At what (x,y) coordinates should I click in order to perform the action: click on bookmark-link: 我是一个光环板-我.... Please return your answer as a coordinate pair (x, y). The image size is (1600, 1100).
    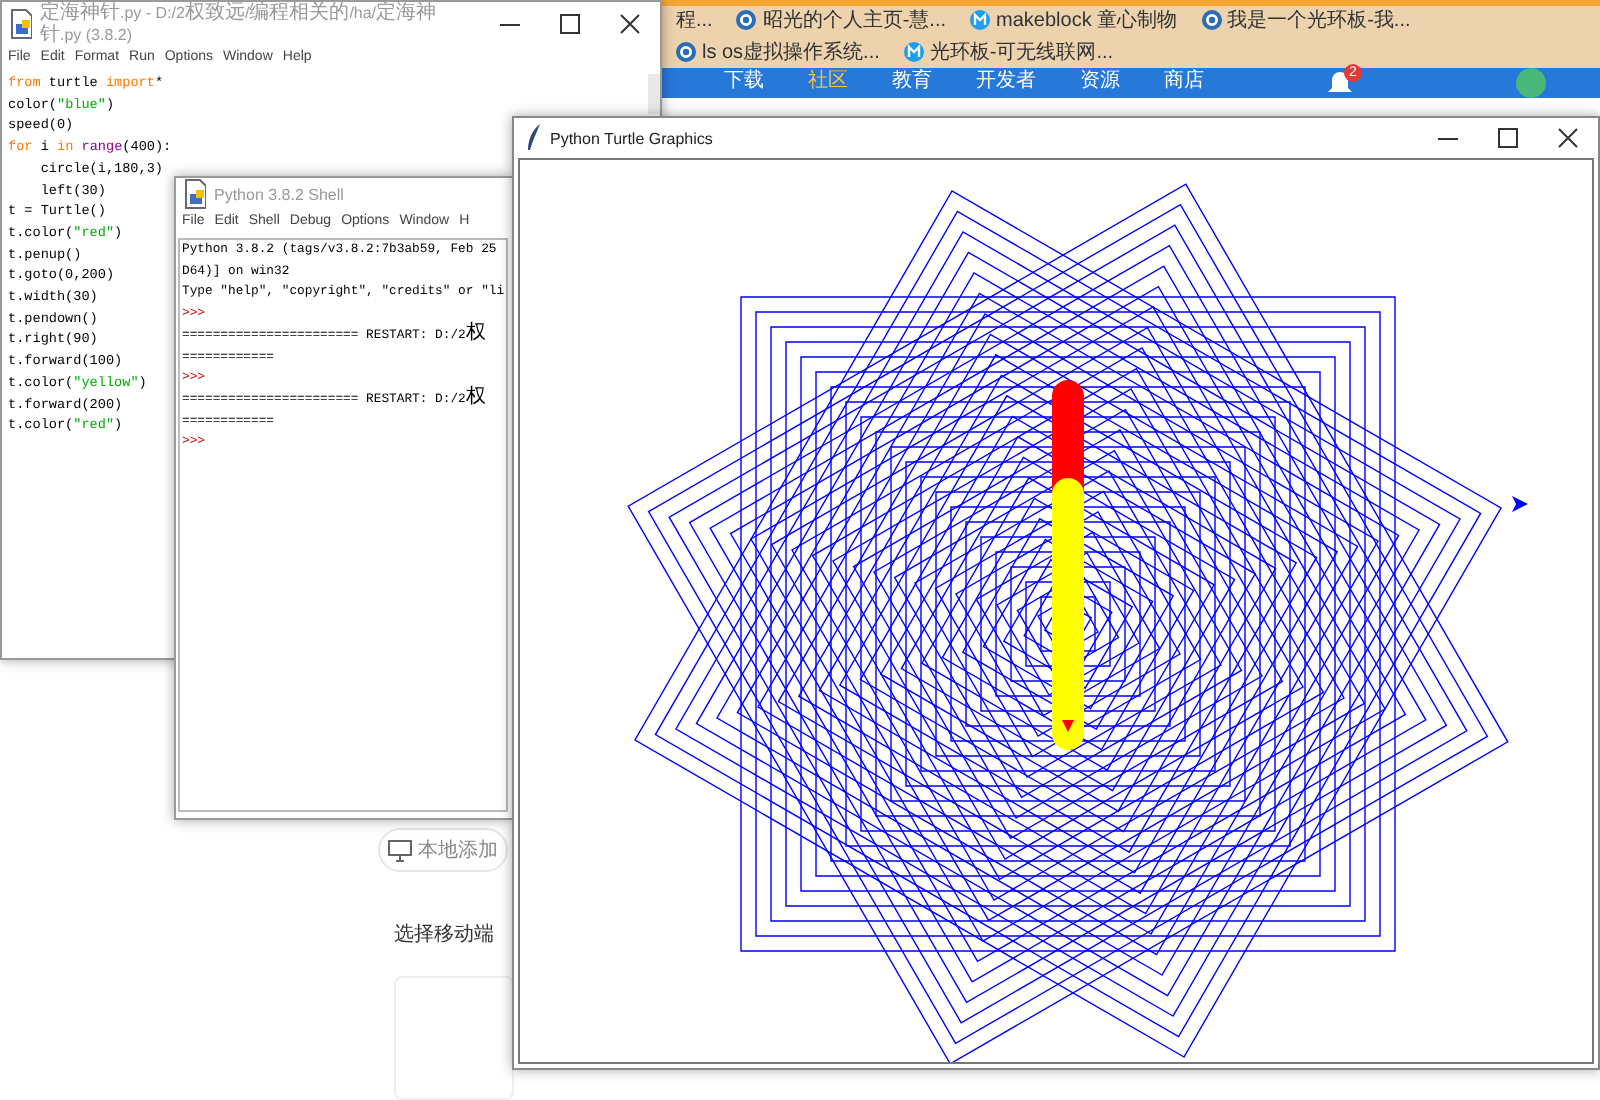
    Looking at the image, I should click on (1306, 20).